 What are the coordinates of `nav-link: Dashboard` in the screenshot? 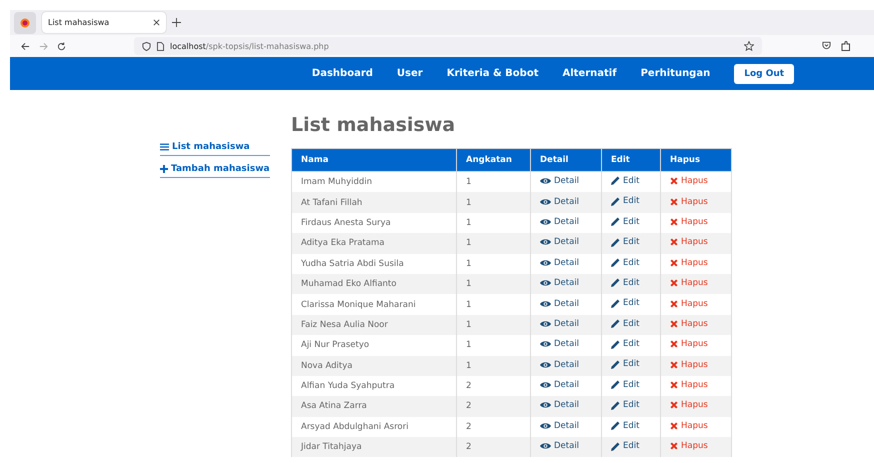 It's located at (342, 73).